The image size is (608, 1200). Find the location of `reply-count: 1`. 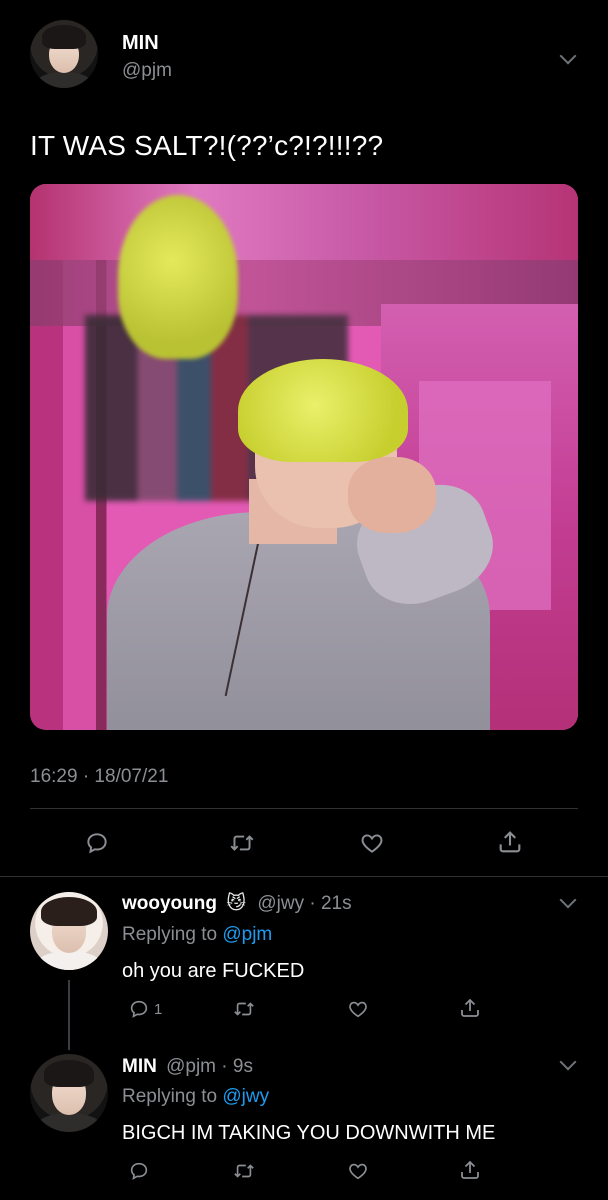

reply-count: 1 is located at coordinates (158, 1009).